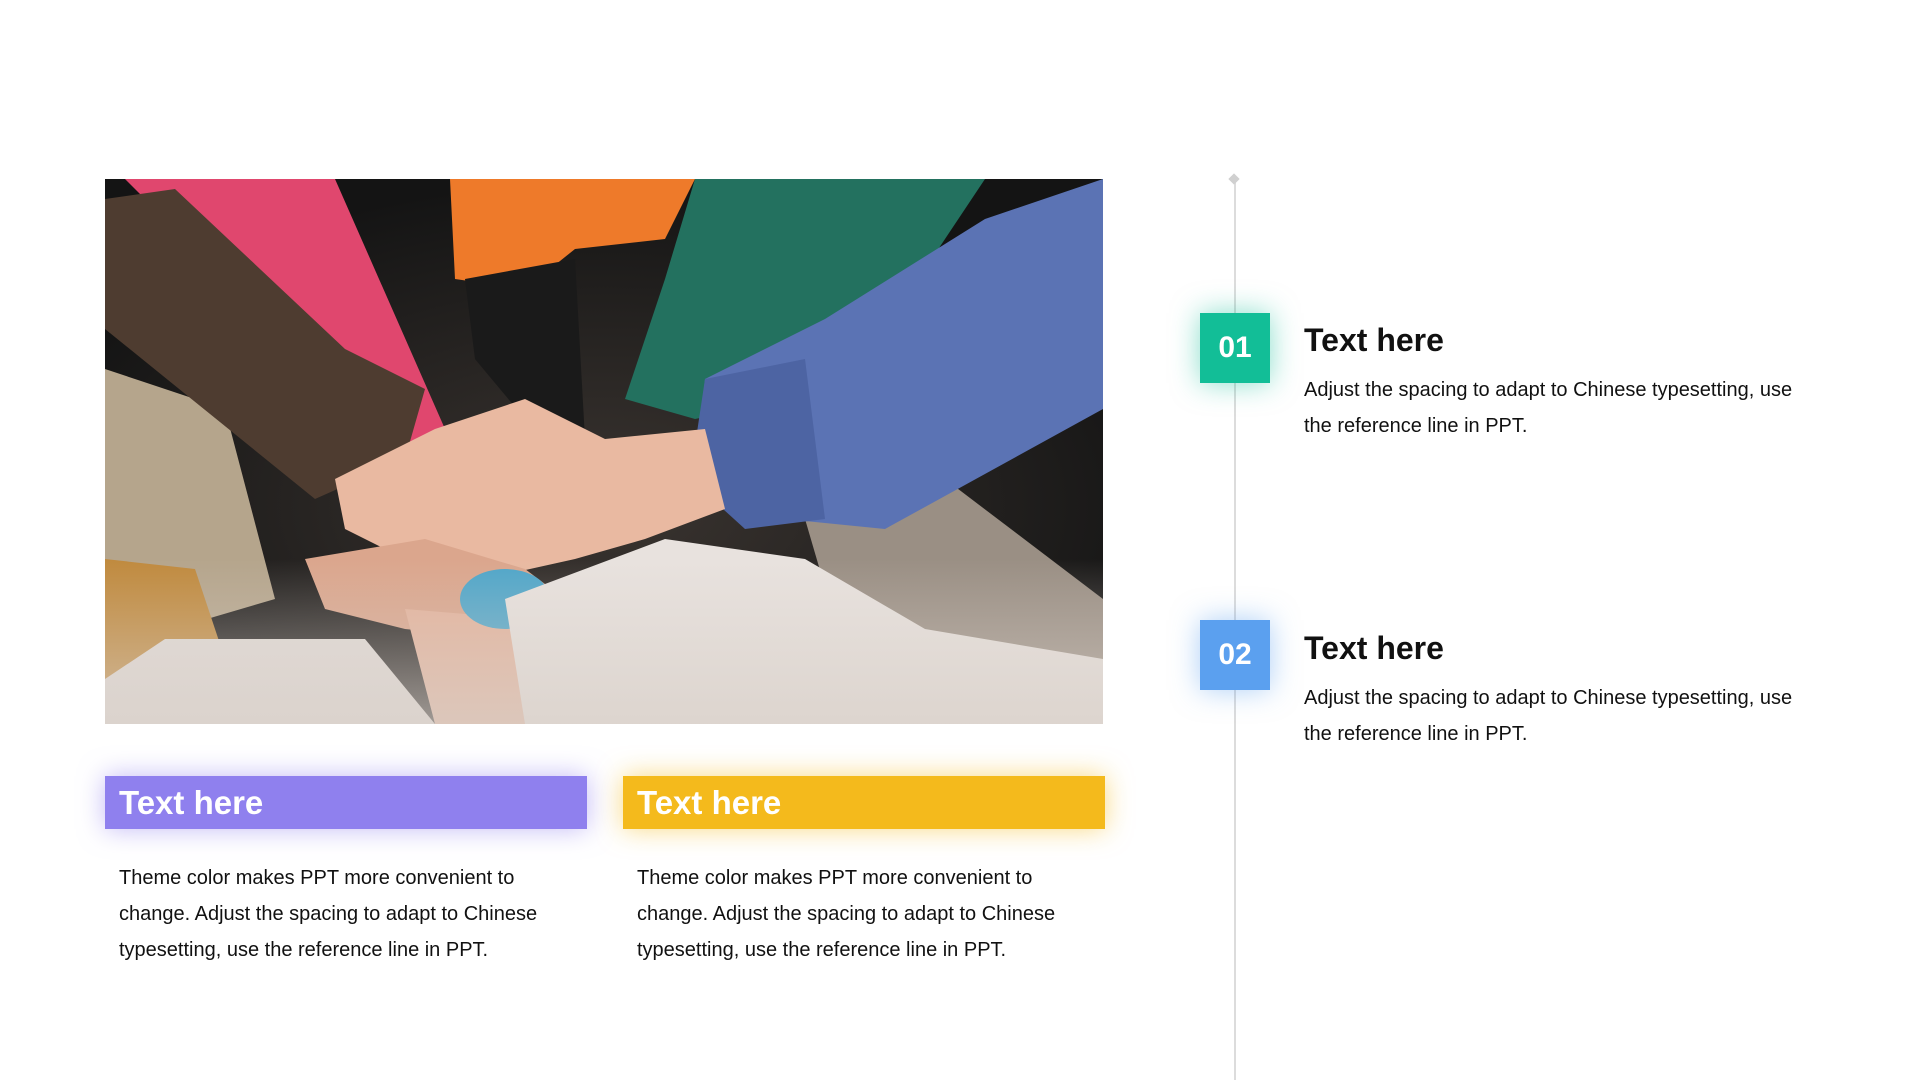 The width and height of the screenshot is (1920, 1080). I want to click on card-title-bar-purple: Text here, so click(346, 802).